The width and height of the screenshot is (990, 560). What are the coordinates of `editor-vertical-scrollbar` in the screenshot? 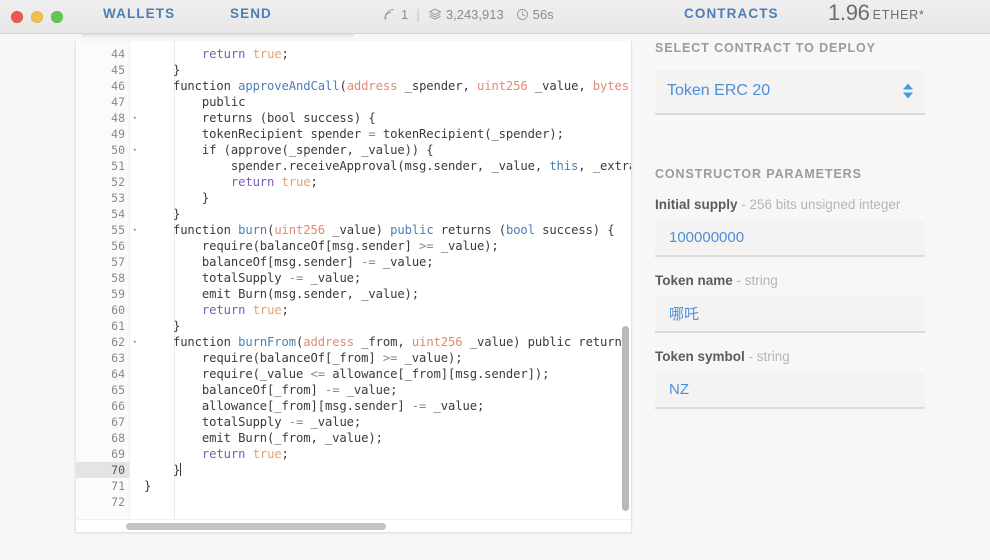 It's located at (625, 418).